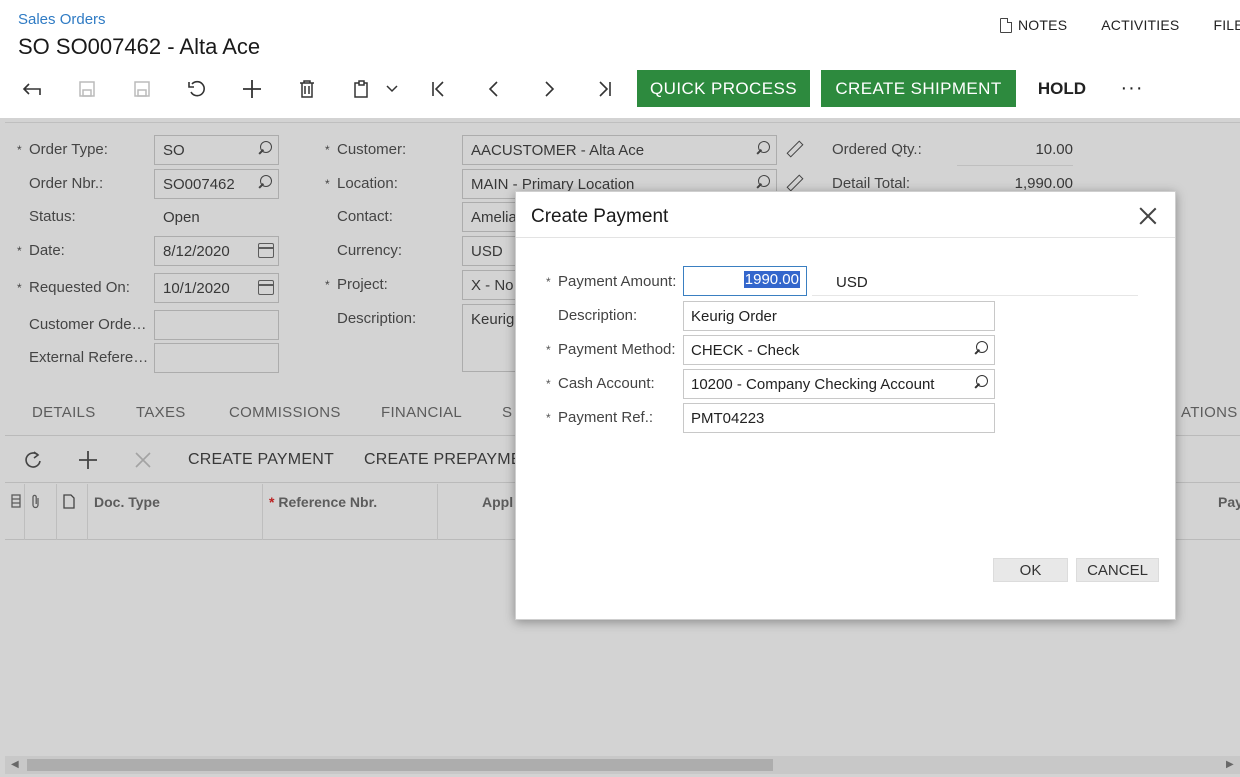  What do you see at coordinates (139, 46) in the screenshot?
I see `page-title: SO SO007462 - Alta Ace` at bounding box center [139, 46].